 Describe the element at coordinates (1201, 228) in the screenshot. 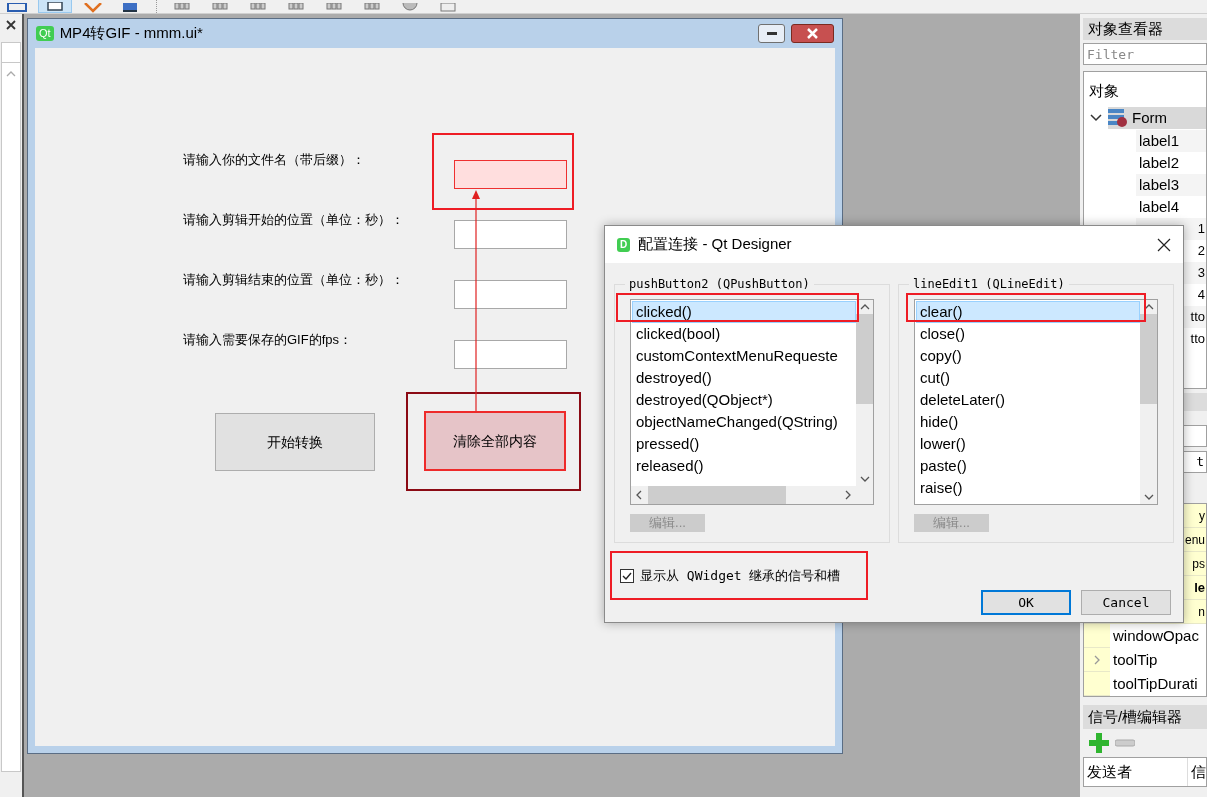

I see `tree-item: 1` at that location.